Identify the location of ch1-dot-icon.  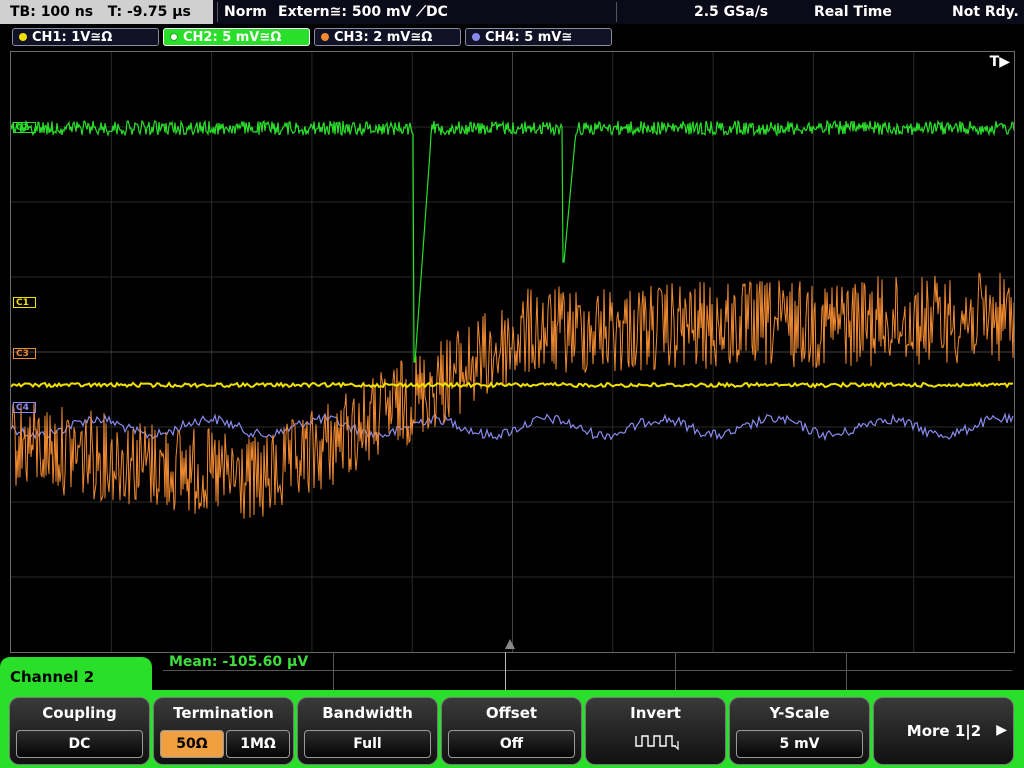
(23, 37).